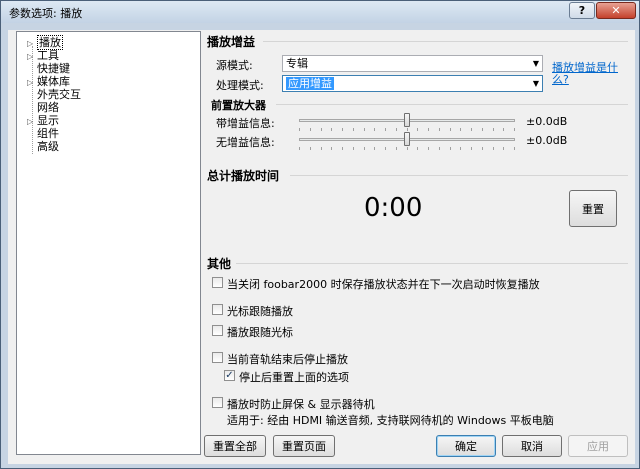 The height and width of the screenshot is (469, 640). I want to click on tree-item-label: 播放, so click(50, 42).